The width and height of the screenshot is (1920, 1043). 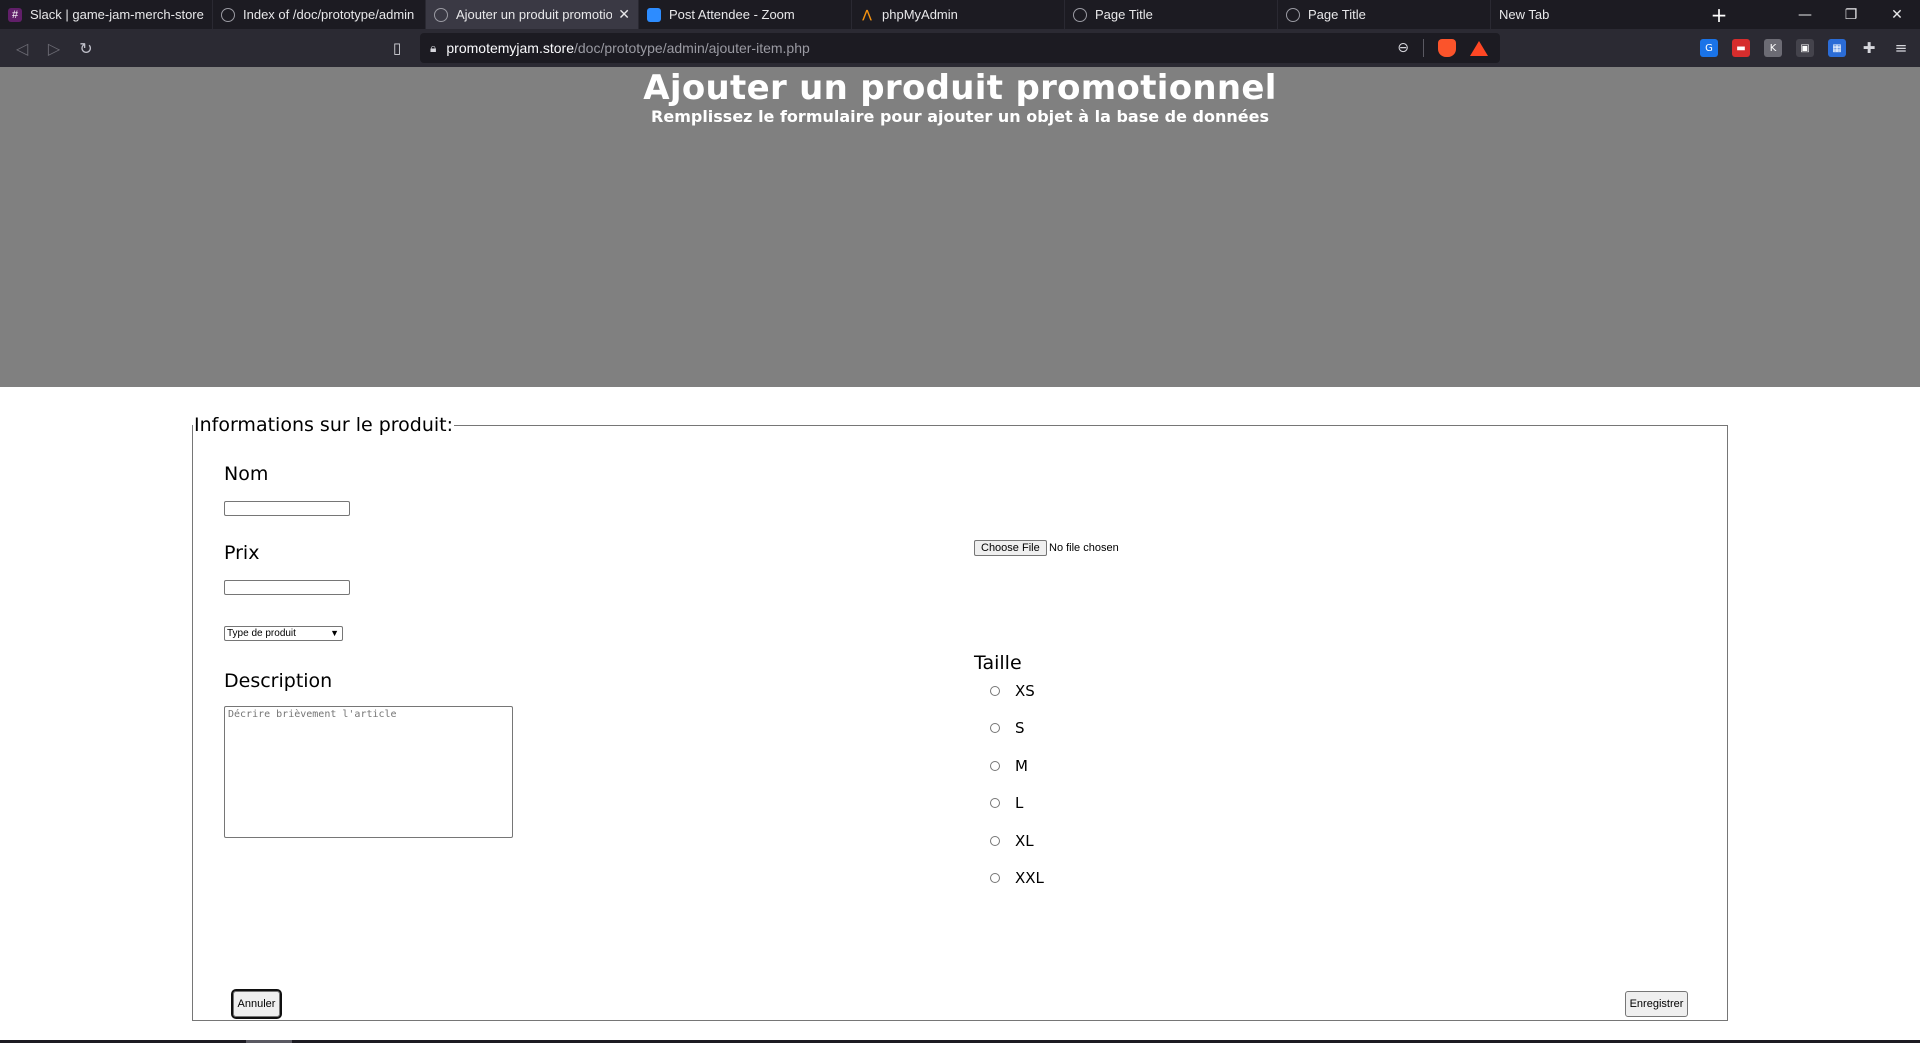 I want to click on tab-slack: # Slack | game-jam-merch-store | C, so click(x=106, y=14).